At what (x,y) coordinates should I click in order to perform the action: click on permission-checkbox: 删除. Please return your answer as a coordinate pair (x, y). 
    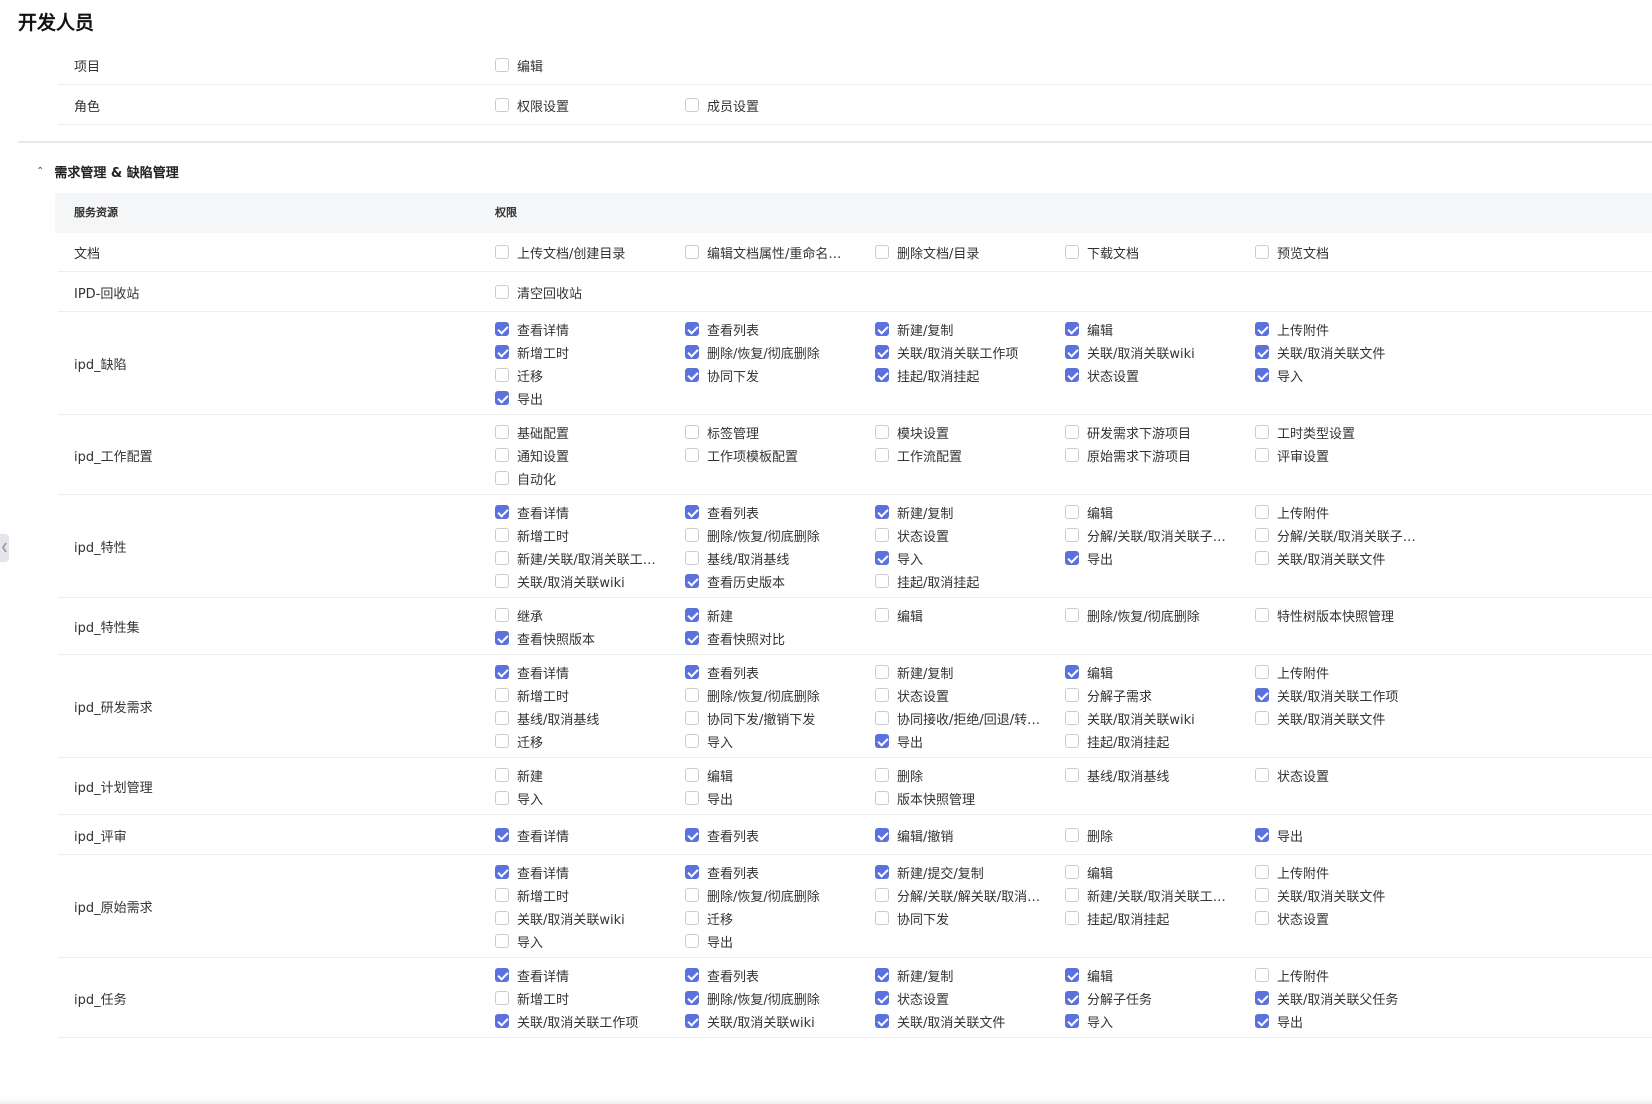
    Looking at the image, I should click on (899, 775).